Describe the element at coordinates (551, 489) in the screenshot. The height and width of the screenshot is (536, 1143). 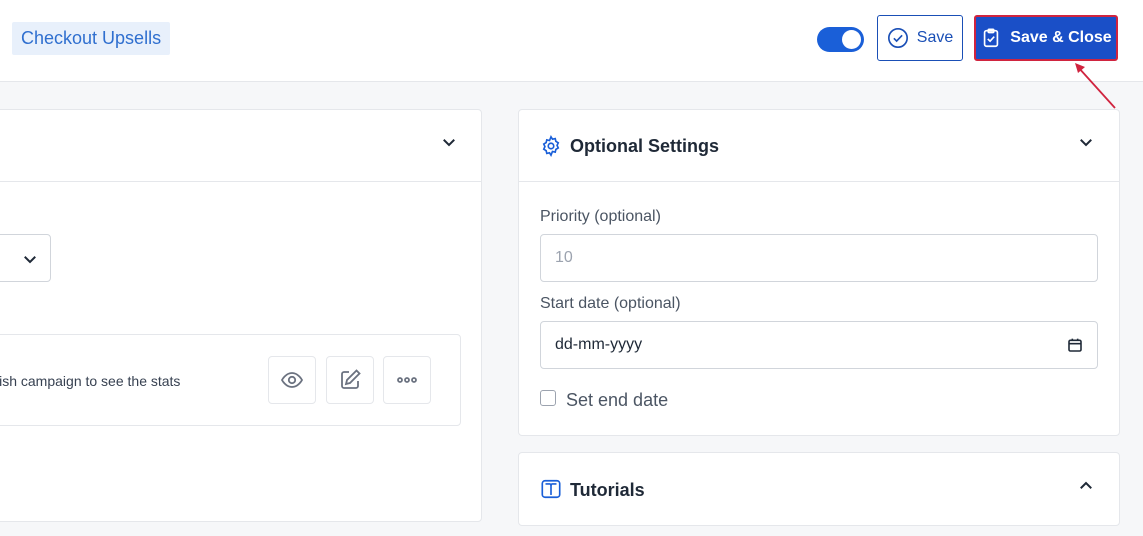
I see `book-icon` at that location.